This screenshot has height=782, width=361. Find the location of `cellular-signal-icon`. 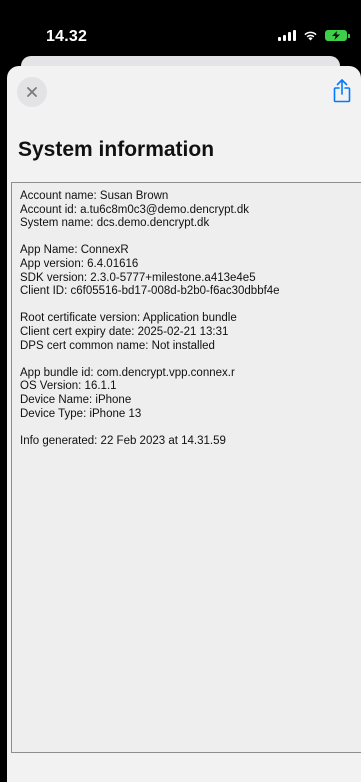

cellular-signal-icon is located at coordinates (287, 35).